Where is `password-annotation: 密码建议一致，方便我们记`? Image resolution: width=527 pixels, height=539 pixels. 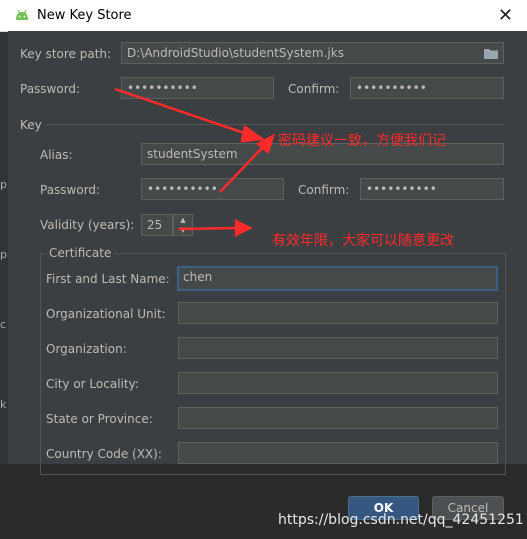
password-annotation: 密码建议一致，方便我们记 is located at coordinates (362, 141).